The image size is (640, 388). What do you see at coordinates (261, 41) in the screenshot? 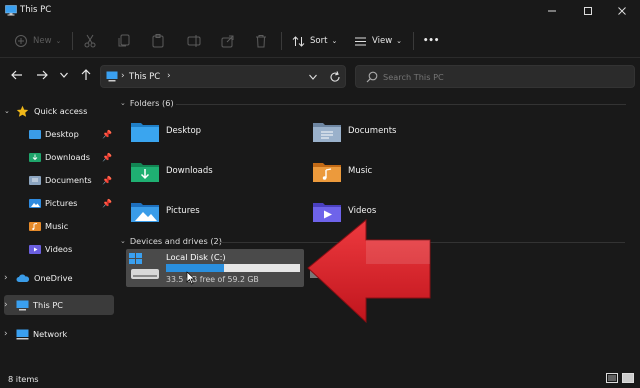
I see `delete-button` at bounding box center [261, 41].